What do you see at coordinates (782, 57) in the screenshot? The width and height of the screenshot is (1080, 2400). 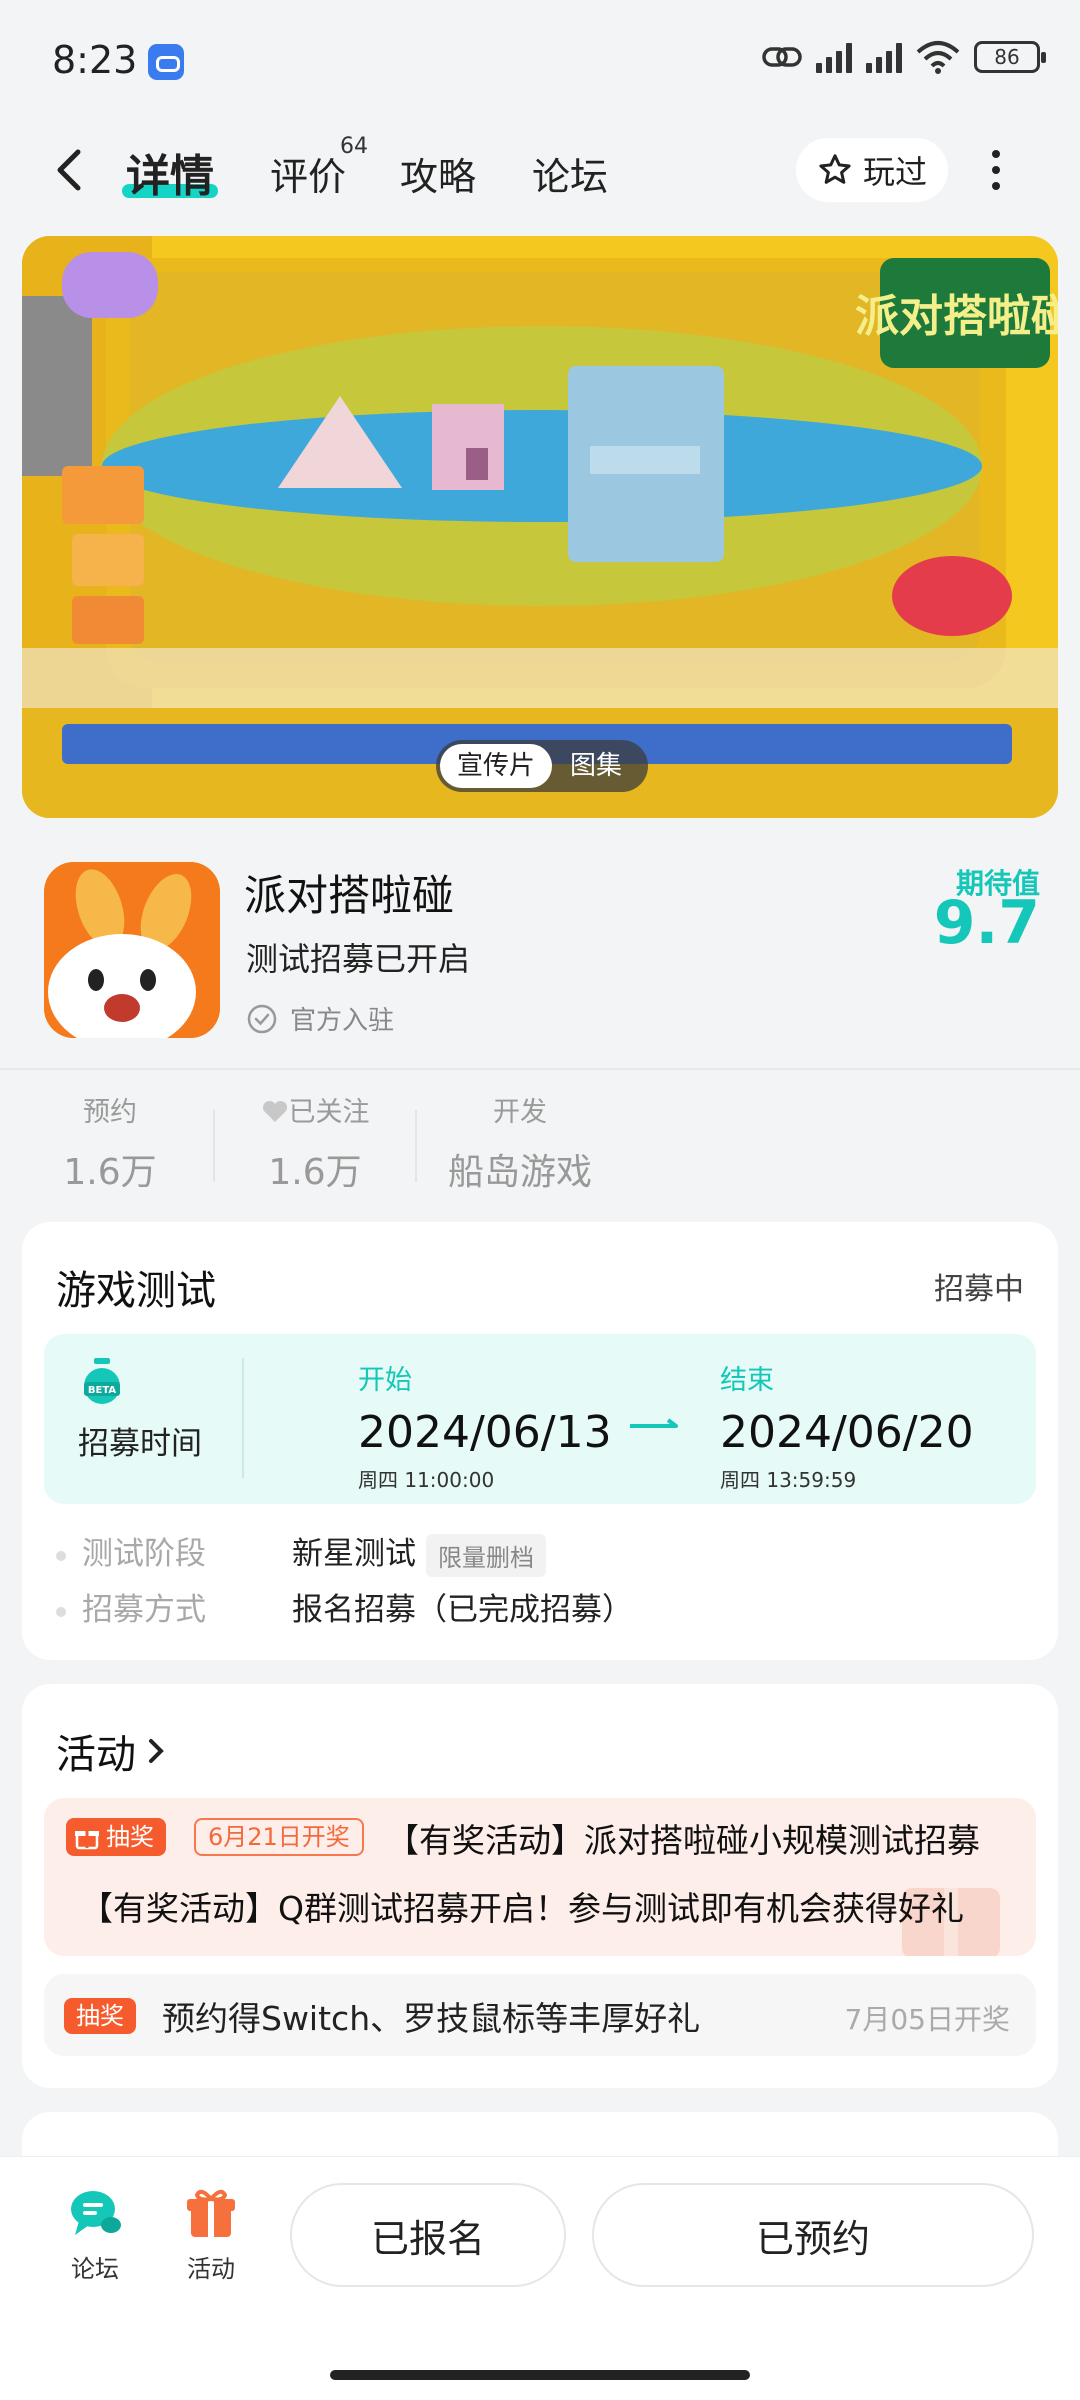 I see `link-icon` at bounding box center [782, 57].